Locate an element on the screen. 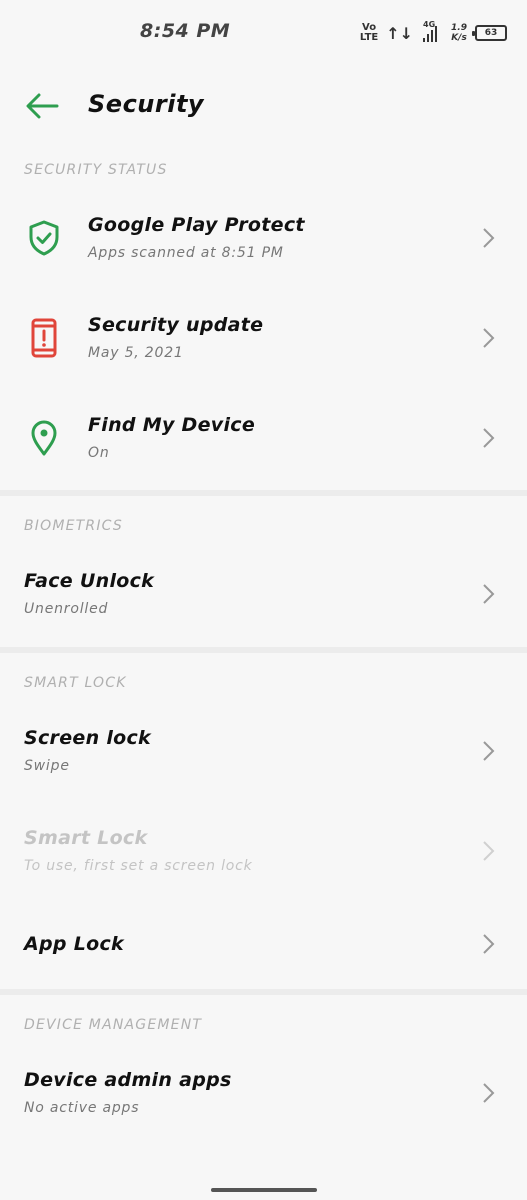 This screenshot has height=1200, width=527. signal-icon: 4G is located at coordinates (432, 32).